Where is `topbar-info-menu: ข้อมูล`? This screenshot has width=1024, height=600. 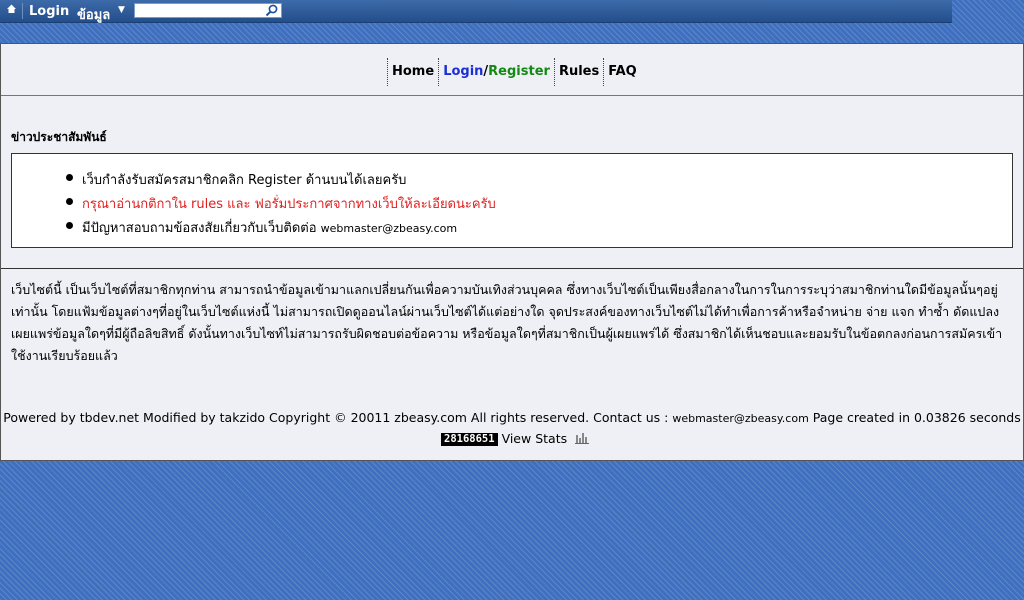 topbar-info-menu: ข้อมูล is located at coordinates (93, 14).